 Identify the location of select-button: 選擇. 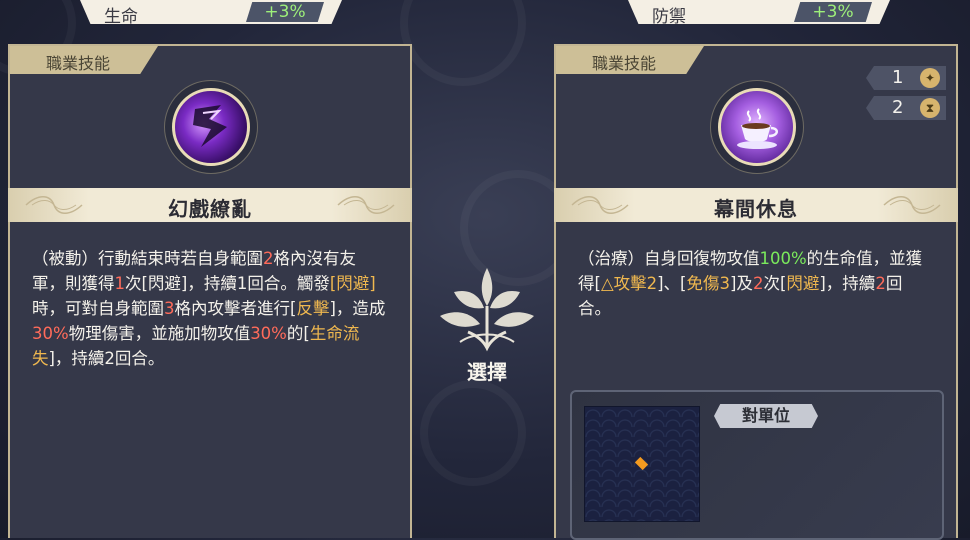
(487, 370).